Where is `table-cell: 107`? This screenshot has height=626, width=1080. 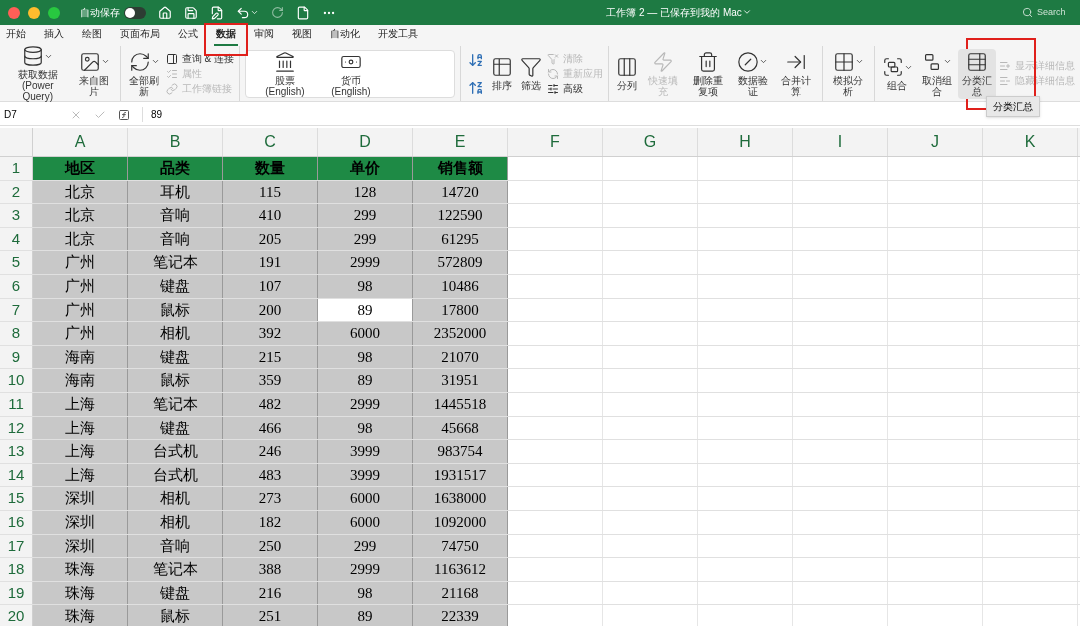
table-cell: 107 is located at coordinates (270, 286).